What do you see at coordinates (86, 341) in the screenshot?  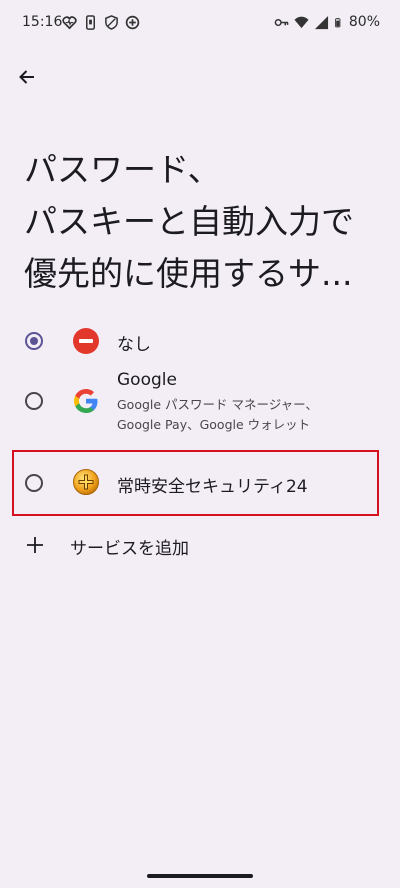 I see `none-red-icon` at bounding box center [86, 341].